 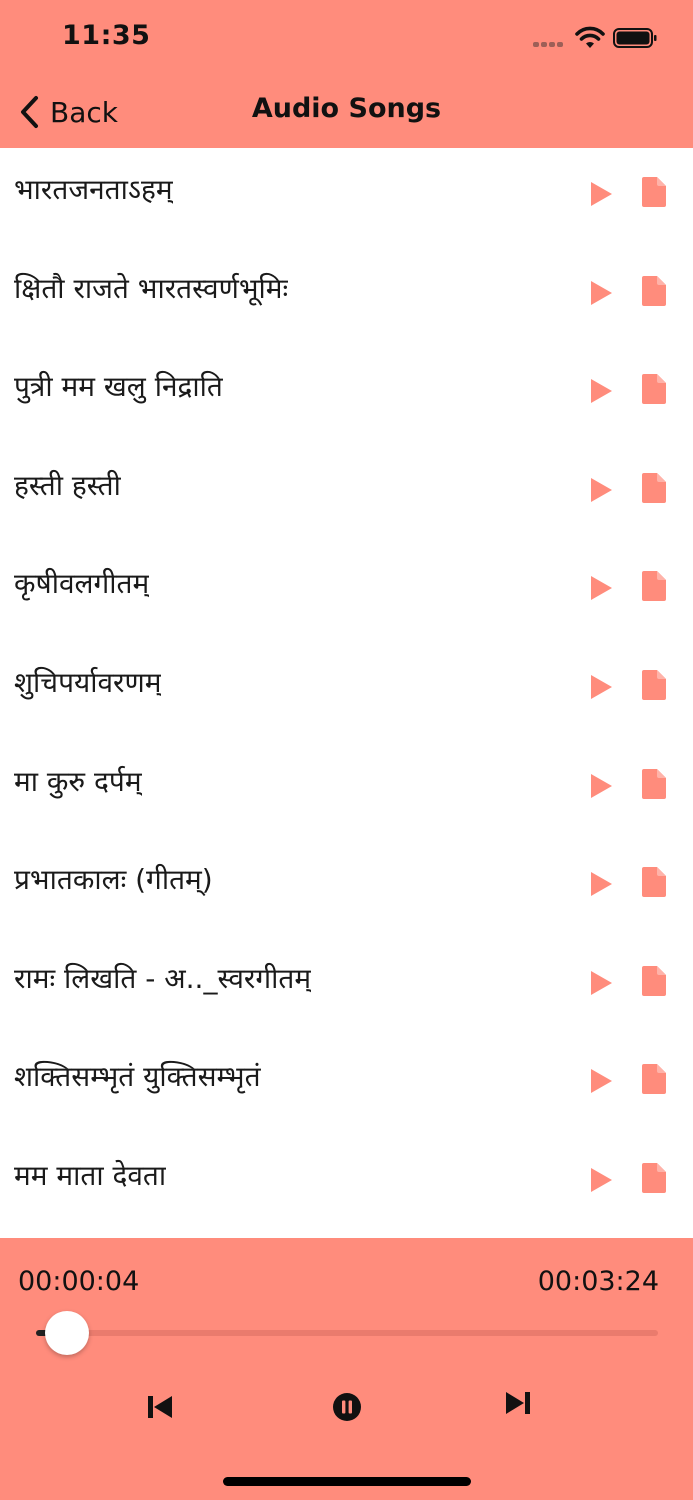 What do you see at coordinates (346, 690) in the screenshot?
I see `song-row: शुचिपर्यावरणम्` at bounding box center [346, 690].